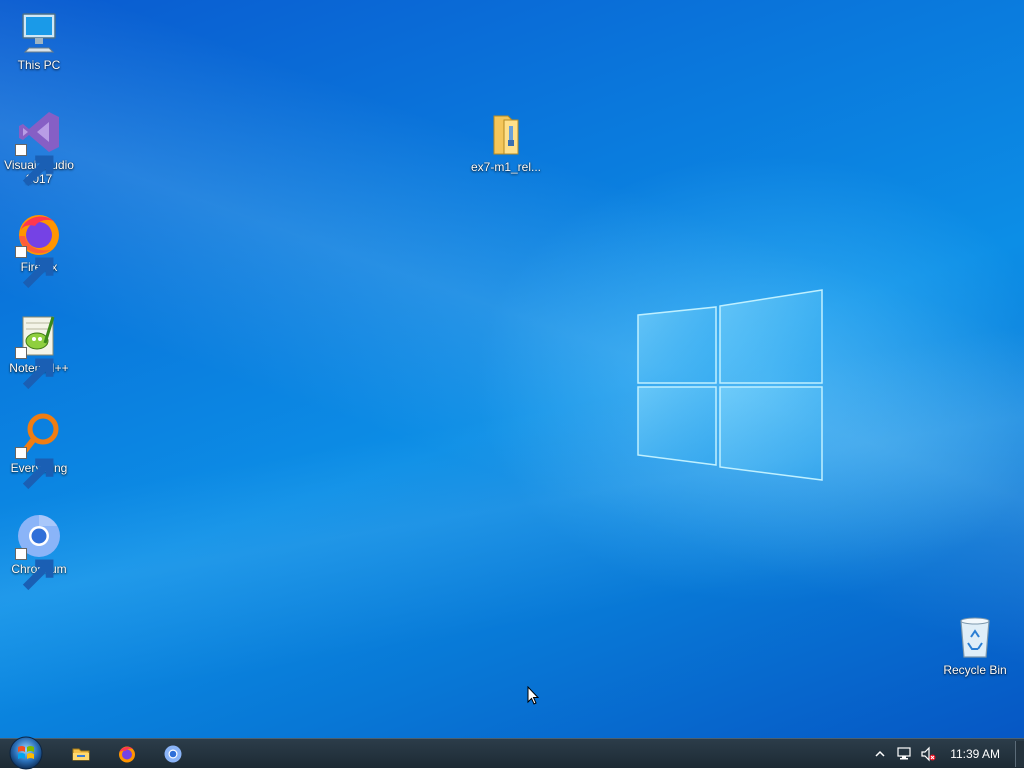  I want to click on desktop-icon-chromium: Chromium, so click(39, 551).